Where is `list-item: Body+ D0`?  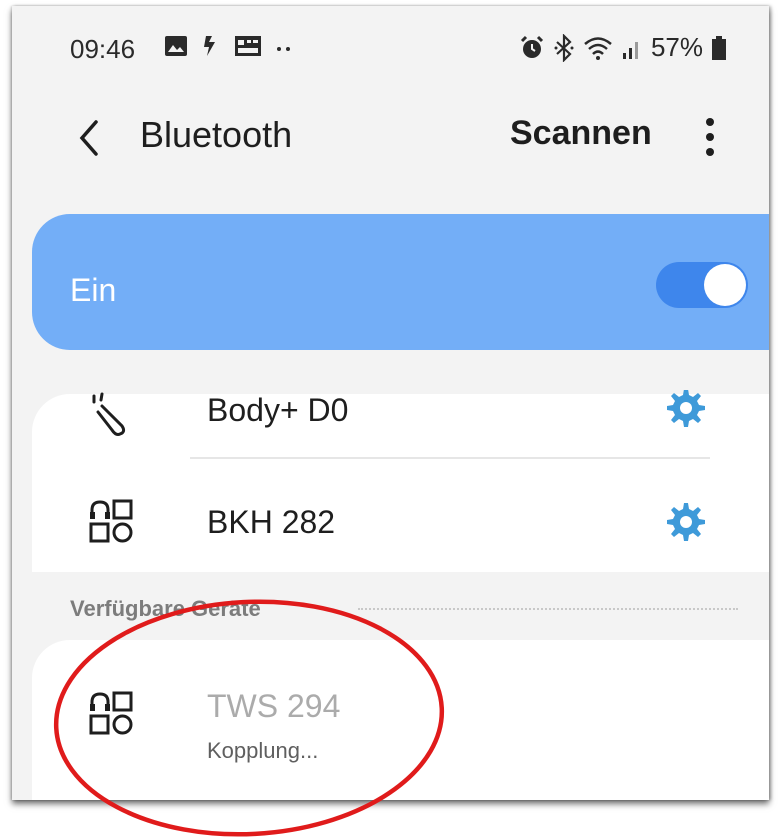 list-item: Body+ D0 is located at coordinates (390, 426).